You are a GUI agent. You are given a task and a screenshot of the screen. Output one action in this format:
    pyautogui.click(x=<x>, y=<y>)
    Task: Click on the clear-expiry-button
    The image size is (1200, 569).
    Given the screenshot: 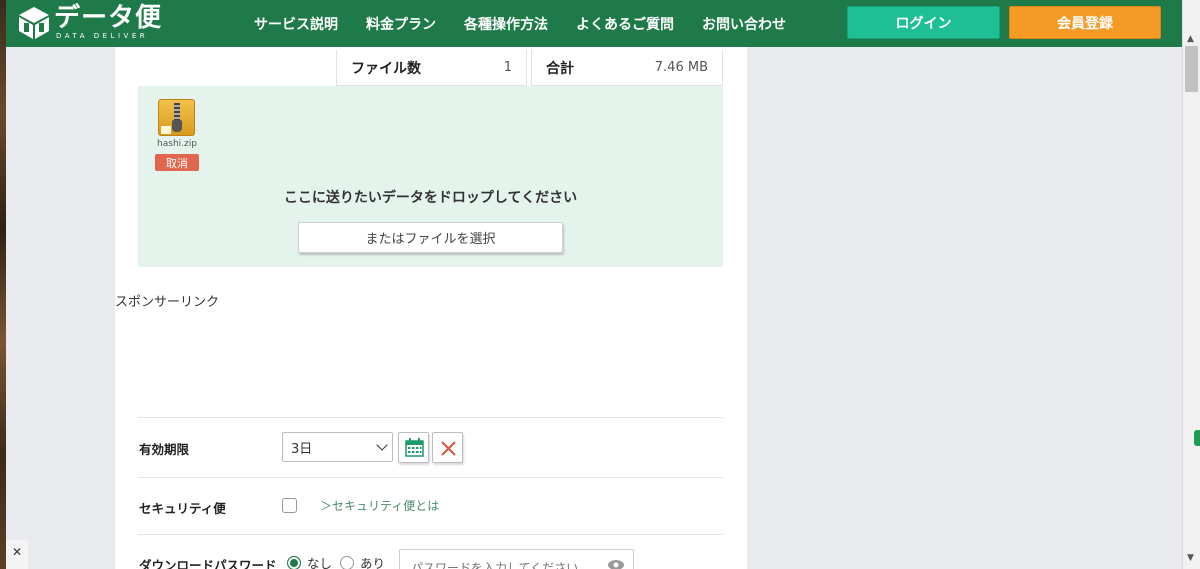 What is the action you would take?
    pyautogui.click(x=447, y=447)
    